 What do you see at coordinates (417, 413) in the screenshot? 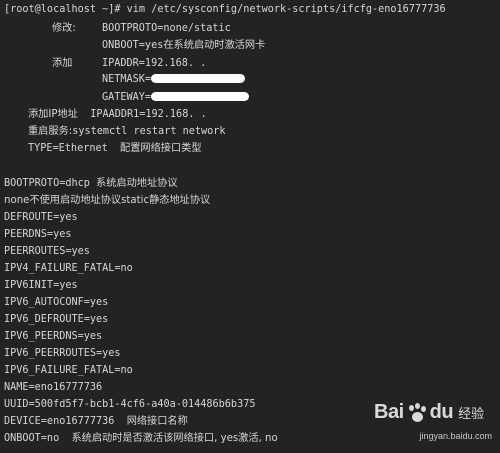
I see `paw-icon` at bounding box center [417, 413].